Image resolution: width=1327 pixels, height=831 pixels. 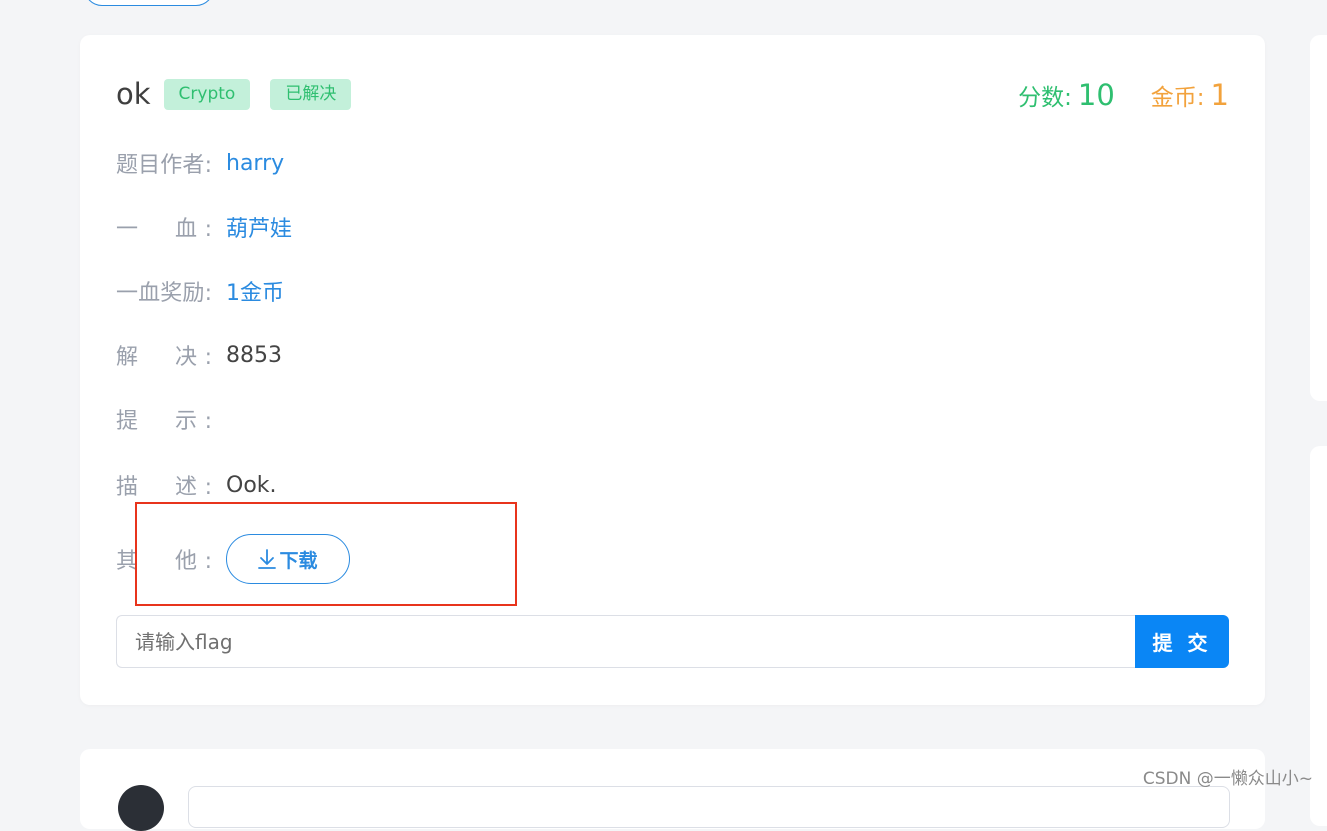 What do you see at coordinates (164, 163) in the screenshot?
I see `author-label: 题目作者:` at bounding box center [164, 163].